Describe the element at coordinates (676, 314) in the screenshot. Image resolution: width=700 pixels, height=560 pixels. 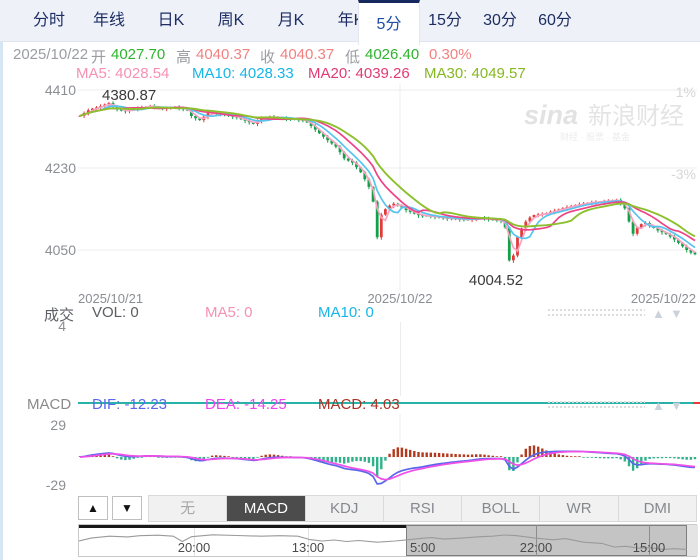
I see `volume-collapse-down-icon: ▼` at that location.